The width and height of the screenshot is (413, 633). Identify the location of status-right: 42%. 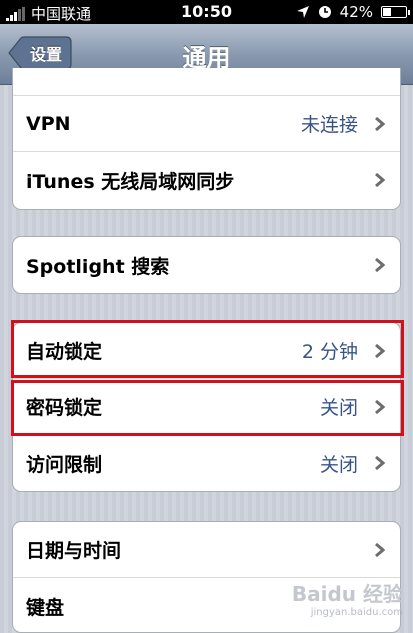
(353, 12).